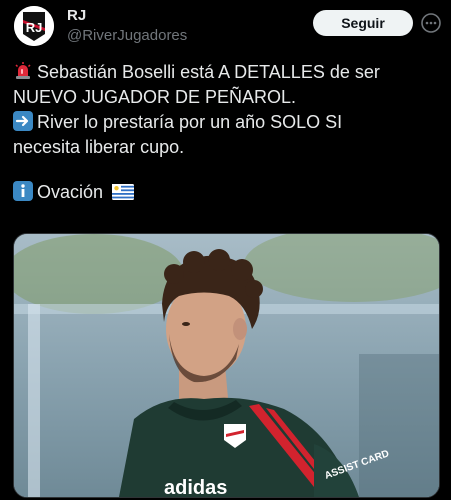 The height and width of the screenshot is (500, 451). Describe the element at coordinates (208, 72) in the screenshot. I see `tweet-line-1-text: Sebastián Boselli está A DETALLES de ser` at that location.